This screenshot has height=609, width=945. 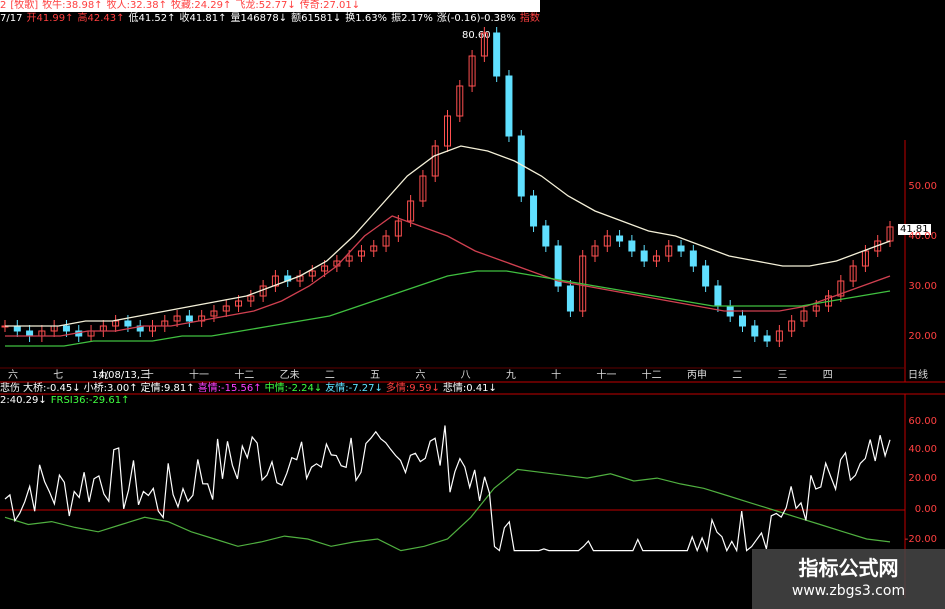 What do you see at coordinates (828, 375) in the screenshot?
I see `month-label: 四` at bounding box center [828, 375].